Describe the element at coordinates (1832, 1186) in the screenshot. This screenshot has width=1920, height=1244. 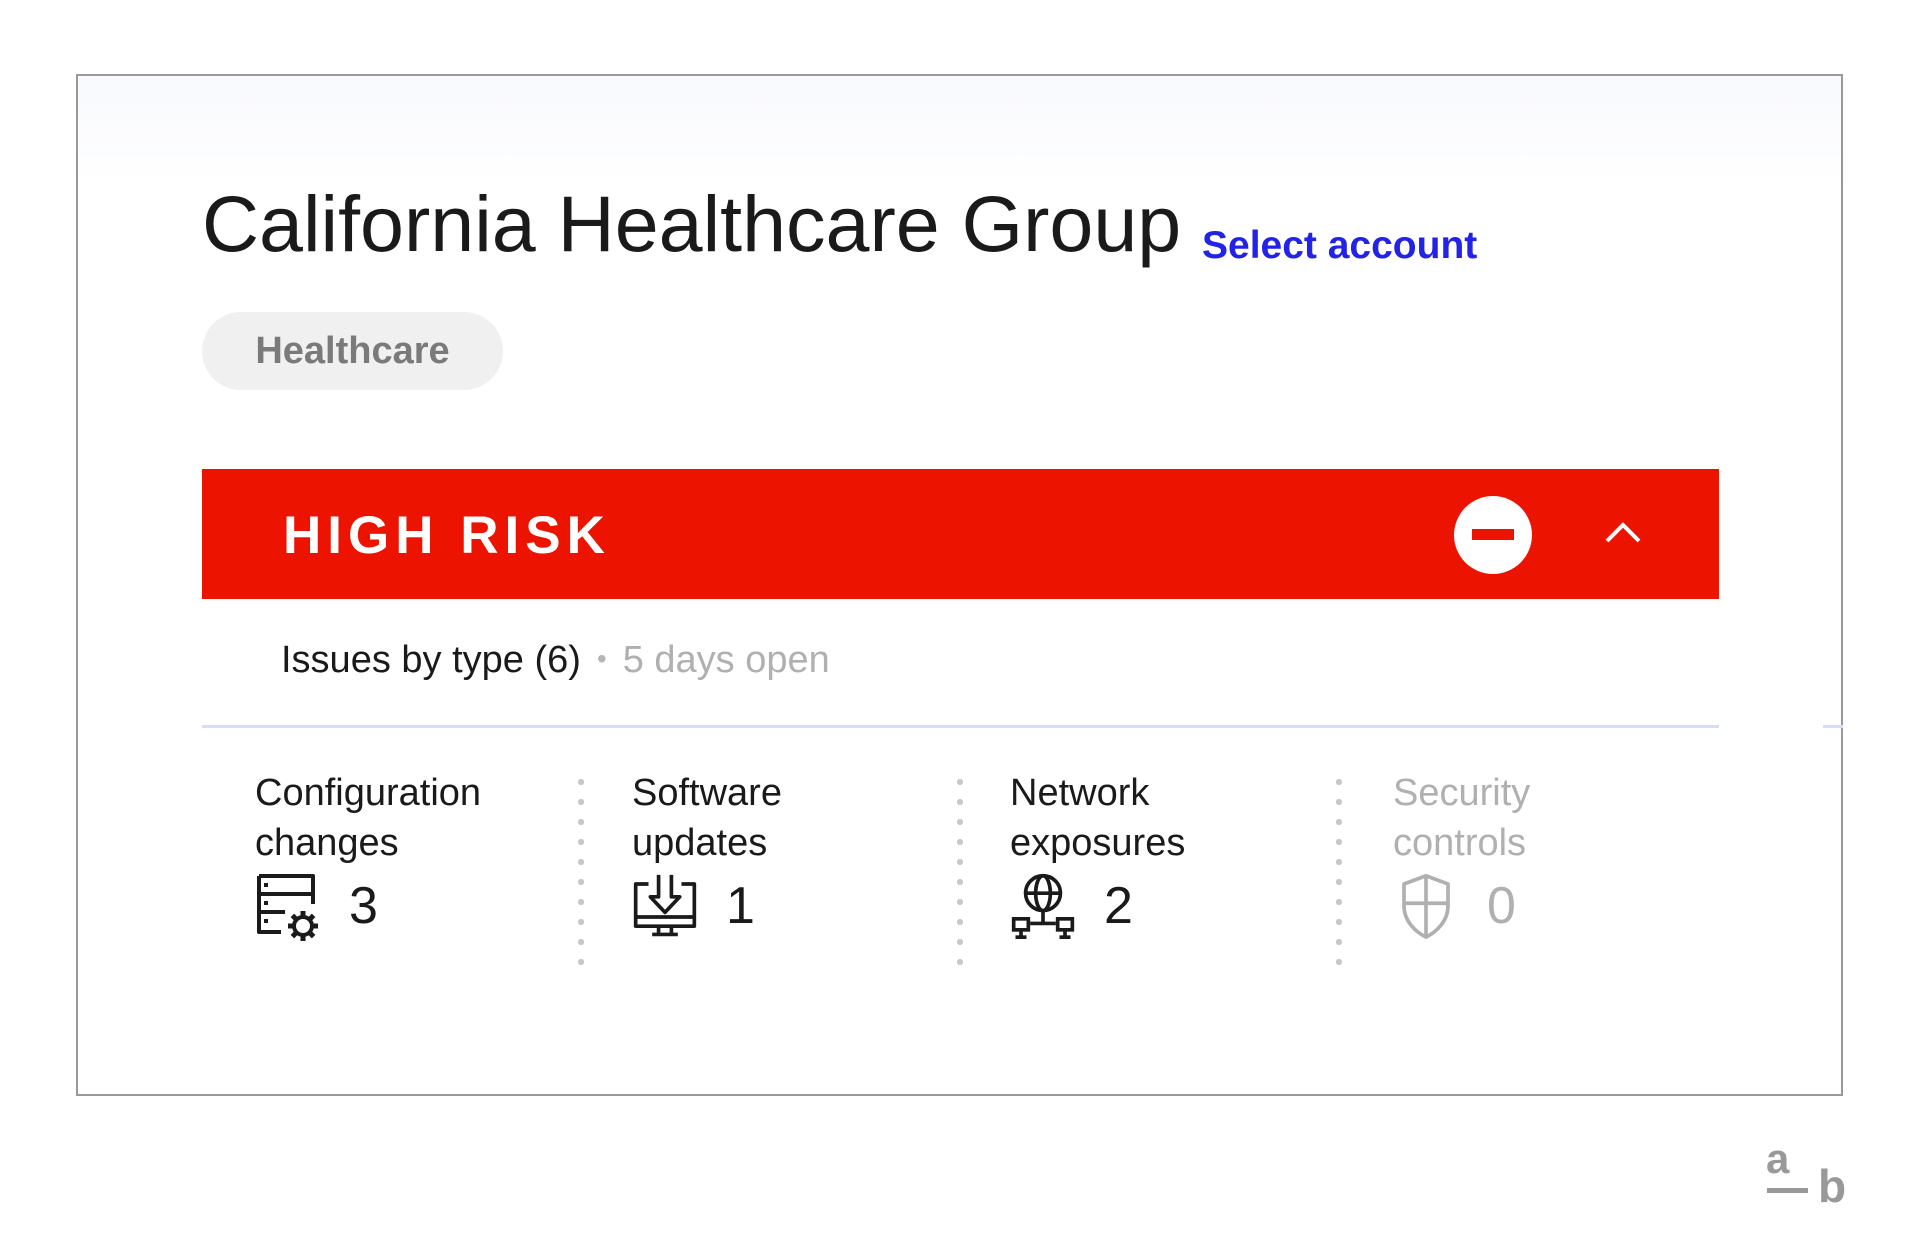
I see `logo-letter-b: b` at that location.